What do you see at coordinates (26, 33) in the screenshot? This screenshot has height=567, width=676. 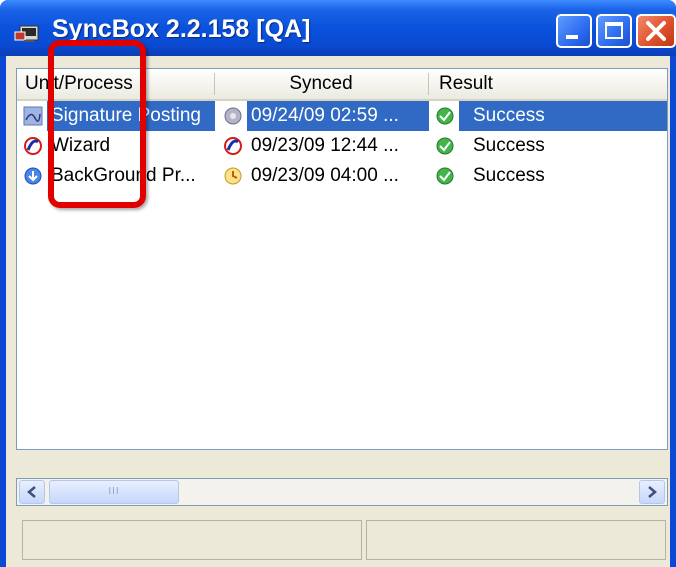 I see `syncbox-app-icon` at bounding box center [26, 33].